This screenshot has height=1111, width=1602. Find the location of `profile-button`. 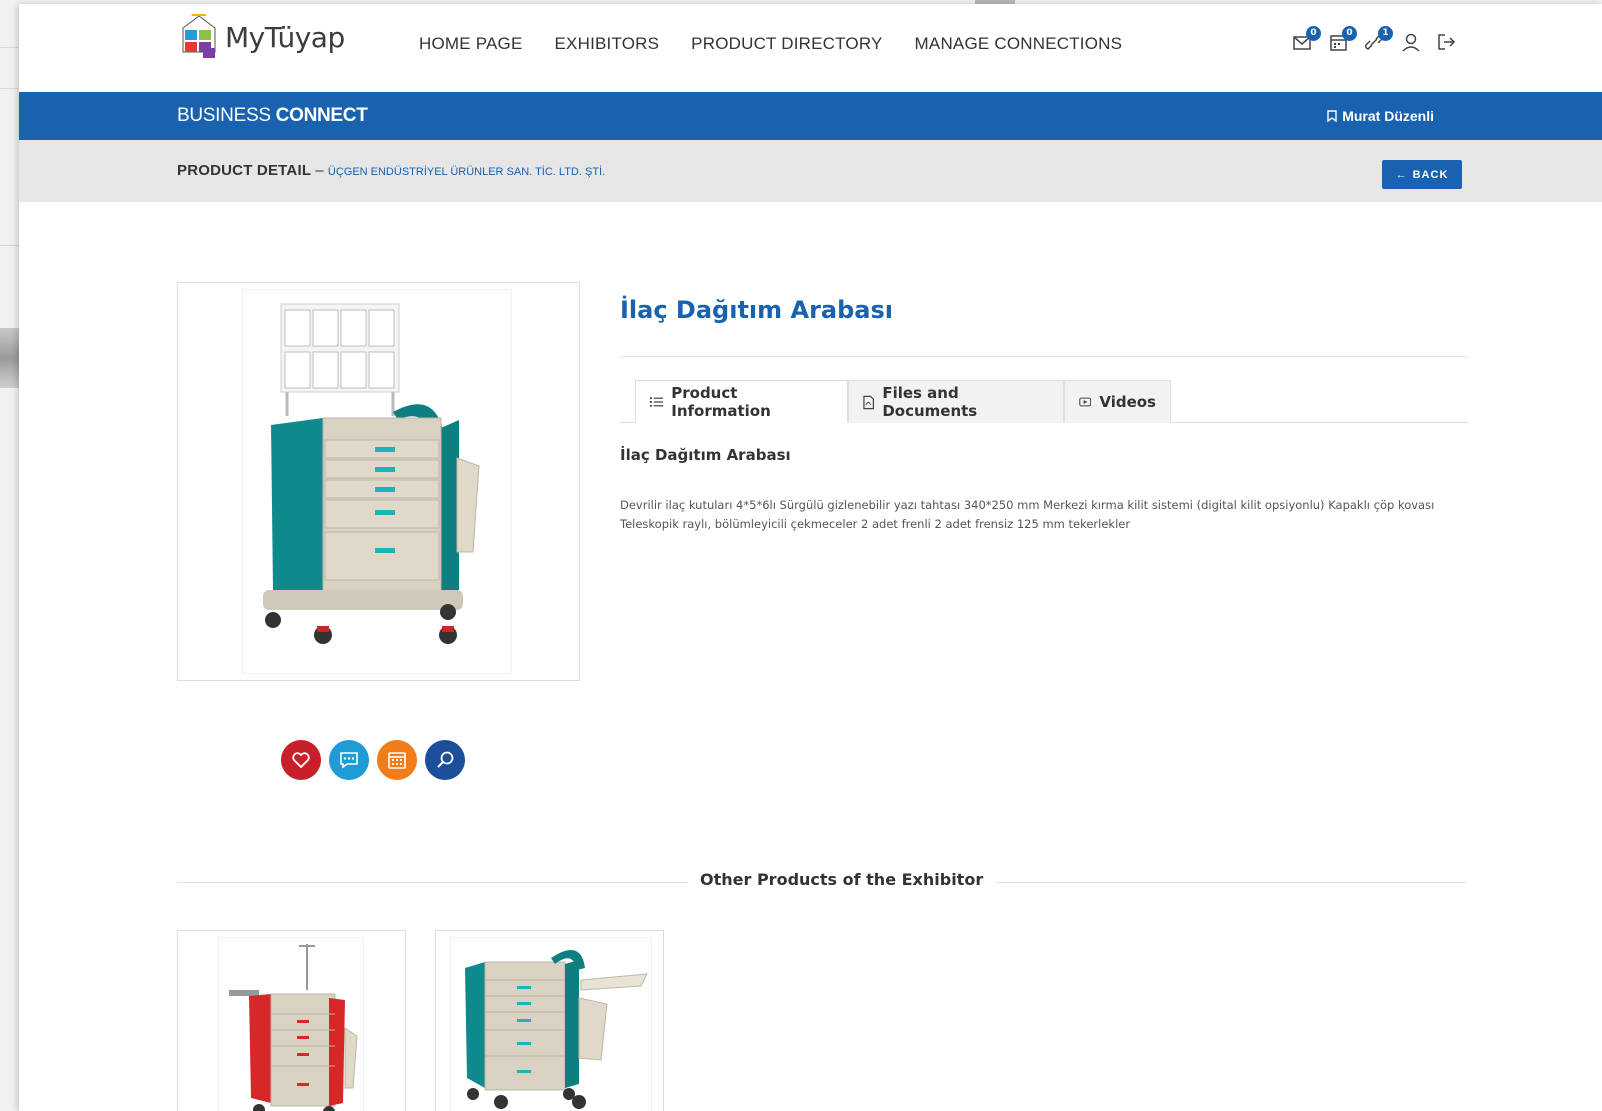

profile-button is located at coordinates (1413, 44).